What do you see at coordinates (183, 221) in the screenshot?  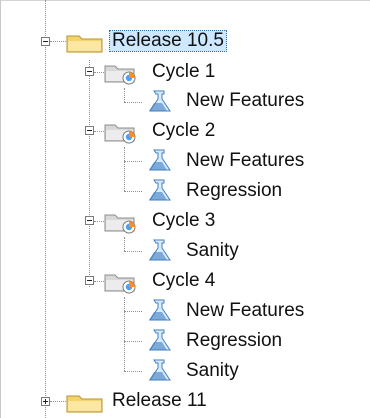 I see `tree-item-cycle-3: Cycle 3` at bounding box center [183, 221].